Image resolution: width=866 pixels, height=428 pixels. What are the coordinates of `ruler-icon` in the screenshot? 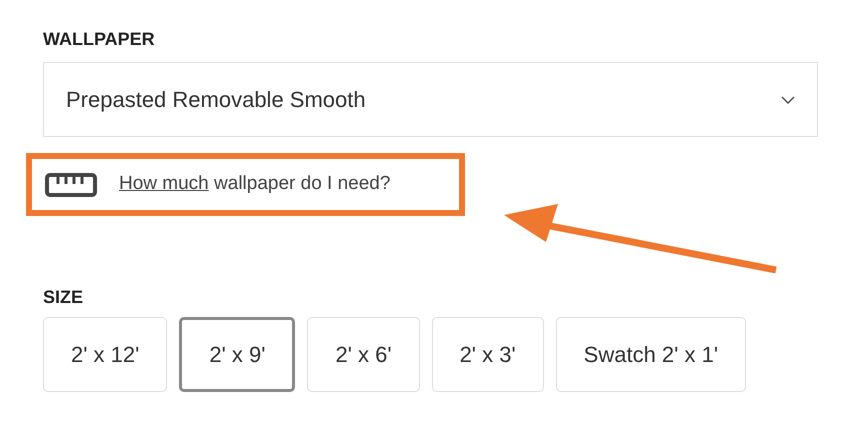 It's located at (71, 184).